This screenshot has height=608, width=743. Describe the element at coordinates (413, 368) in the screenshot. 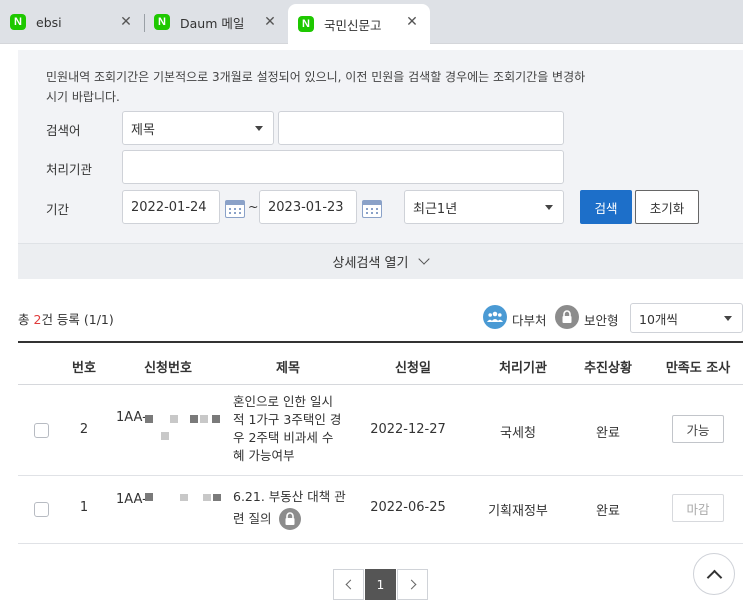

I see `header-date: 신청일` at that location.